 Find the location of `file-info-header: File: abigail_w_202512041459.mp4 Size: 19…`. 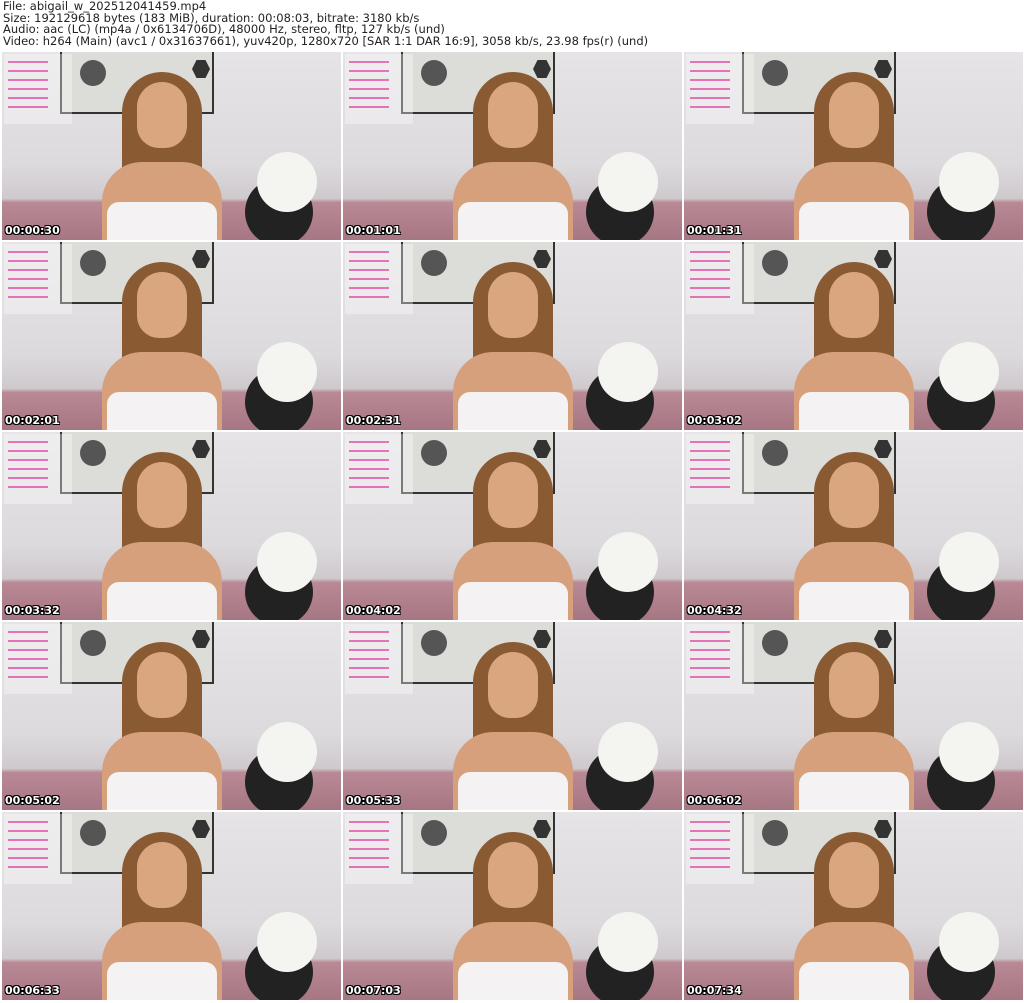

file-info-header: File: abigail_w_202512041459.mp4 Size: 19… is located at coordinates (326, 24).